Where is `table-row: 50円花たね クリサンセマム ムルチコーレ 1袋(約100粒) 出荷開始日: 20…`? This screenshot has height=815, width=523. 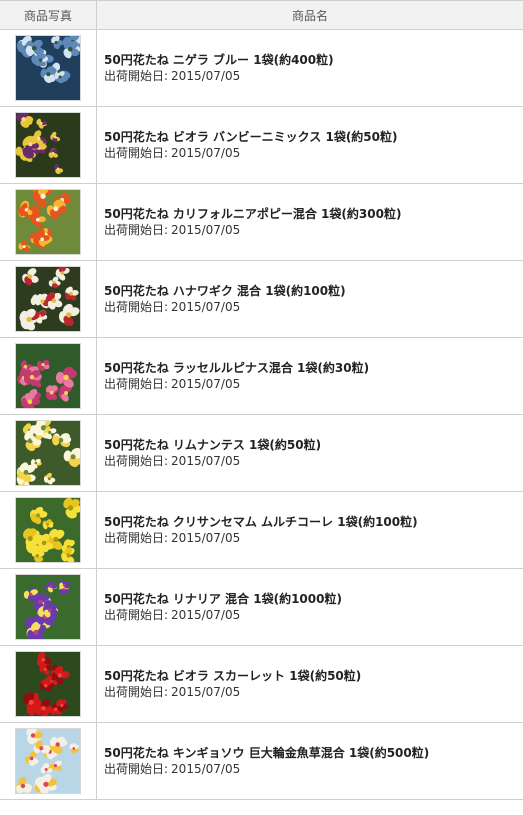
table-row: 50円花たね クリサンセマム ムルチコーレ 1袋(約100粒) 出荷開始日: 20… is located at coordinates (261, 530).